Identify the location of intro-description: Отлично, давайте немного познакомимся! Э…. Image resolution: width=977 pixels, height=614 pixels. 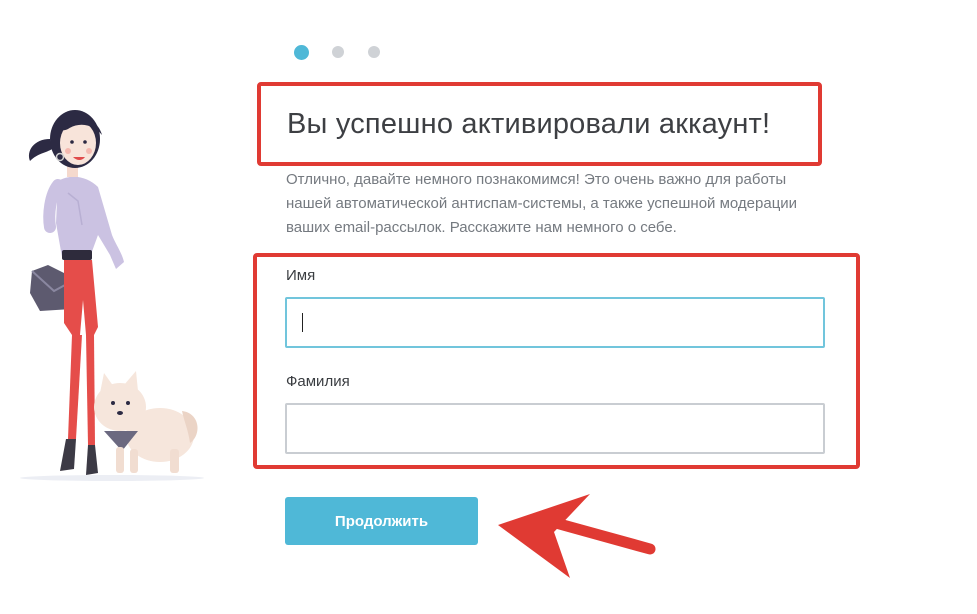
(542, 203).